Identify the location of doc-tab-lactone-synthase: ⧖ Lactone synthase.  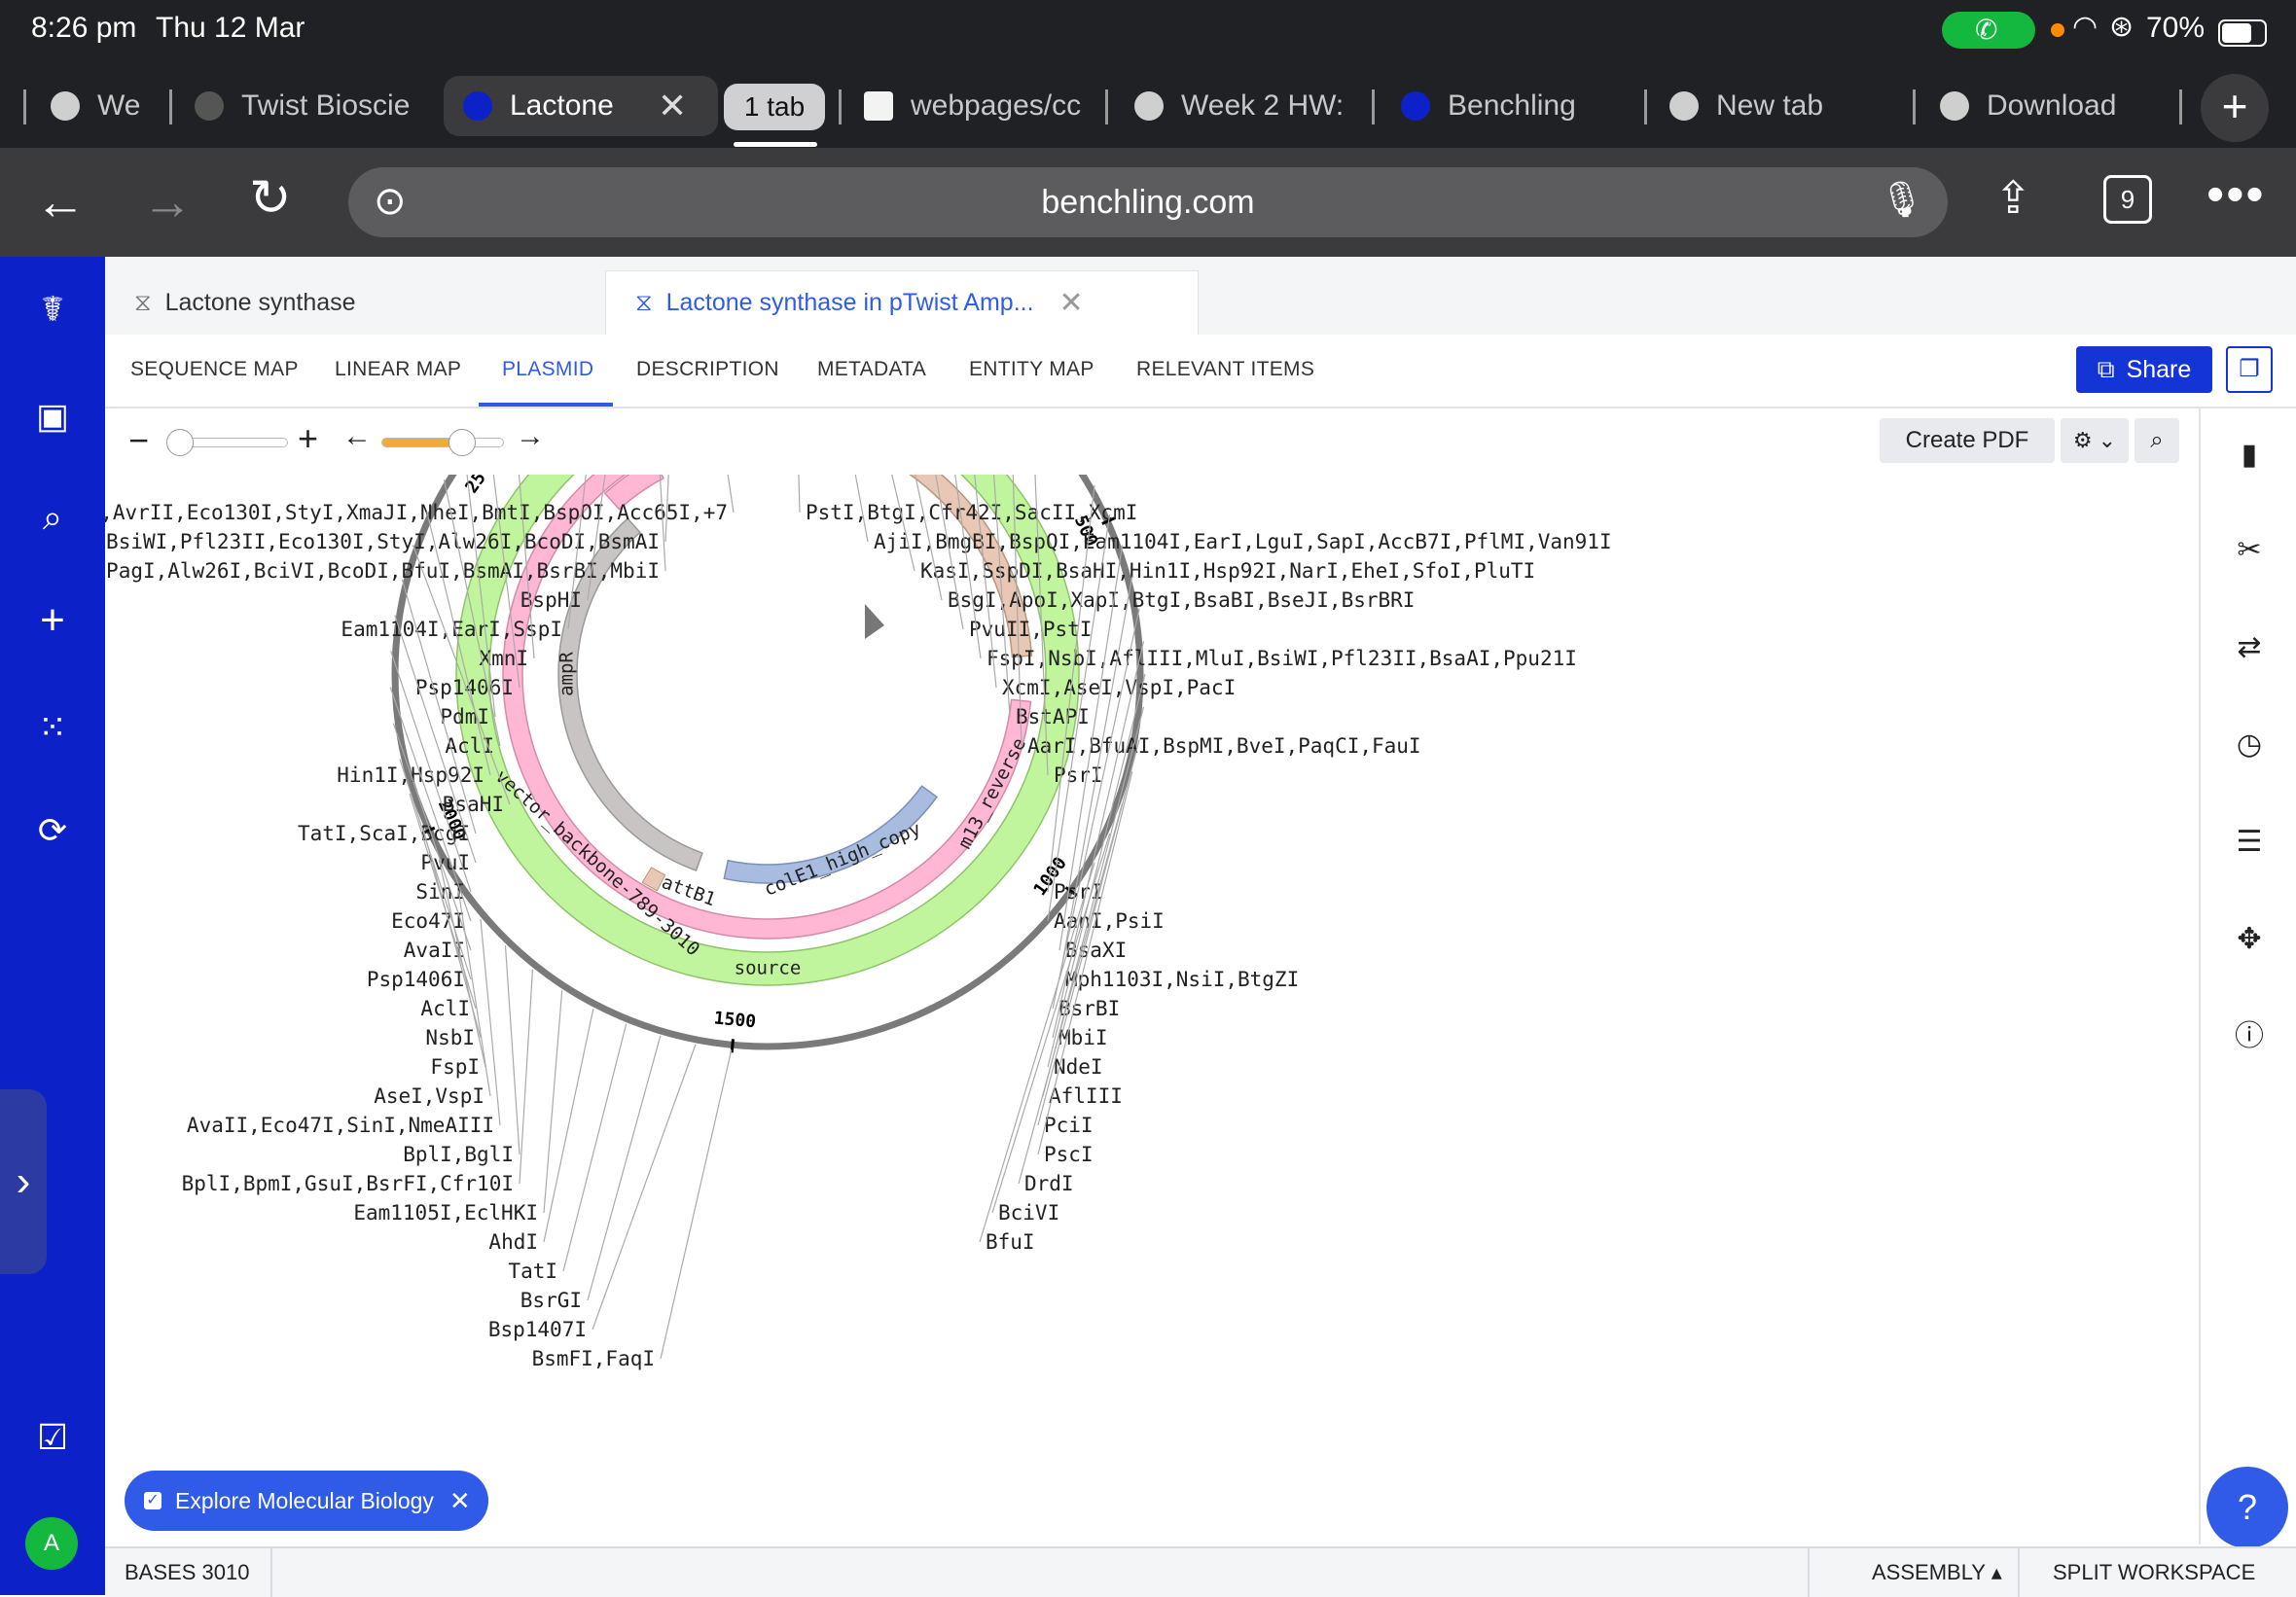
(355, 302).